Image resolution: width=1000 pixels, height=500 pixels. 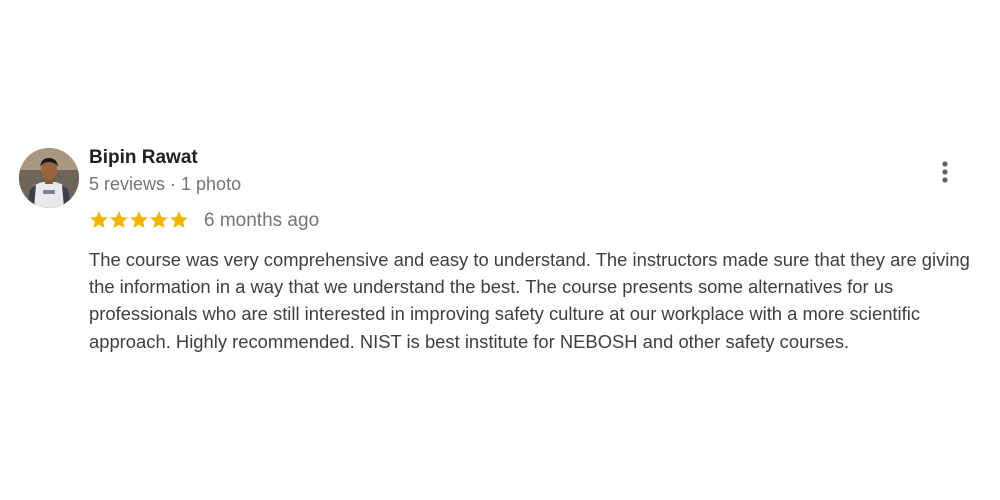 I want to click on more-vert-icon, so click(x=945, y=172).